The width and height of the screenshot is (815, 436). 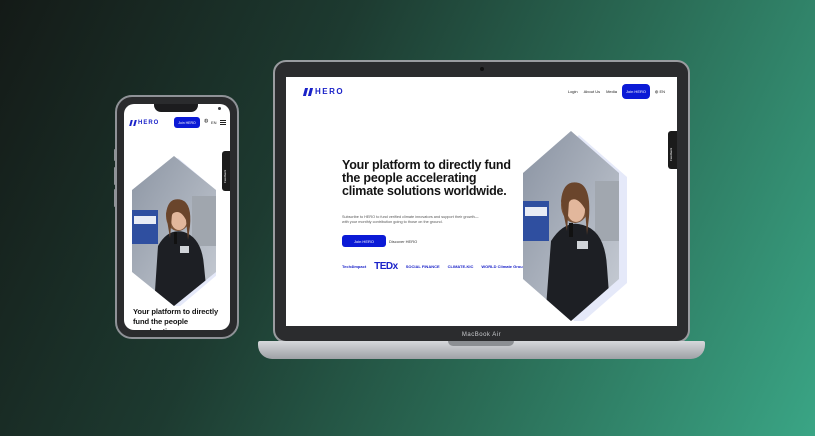 What do you see at coordinates (481, 335) in the screenshot?
I see `laptop-brand-label: MacBook Air` at bounding box center [481, 335].